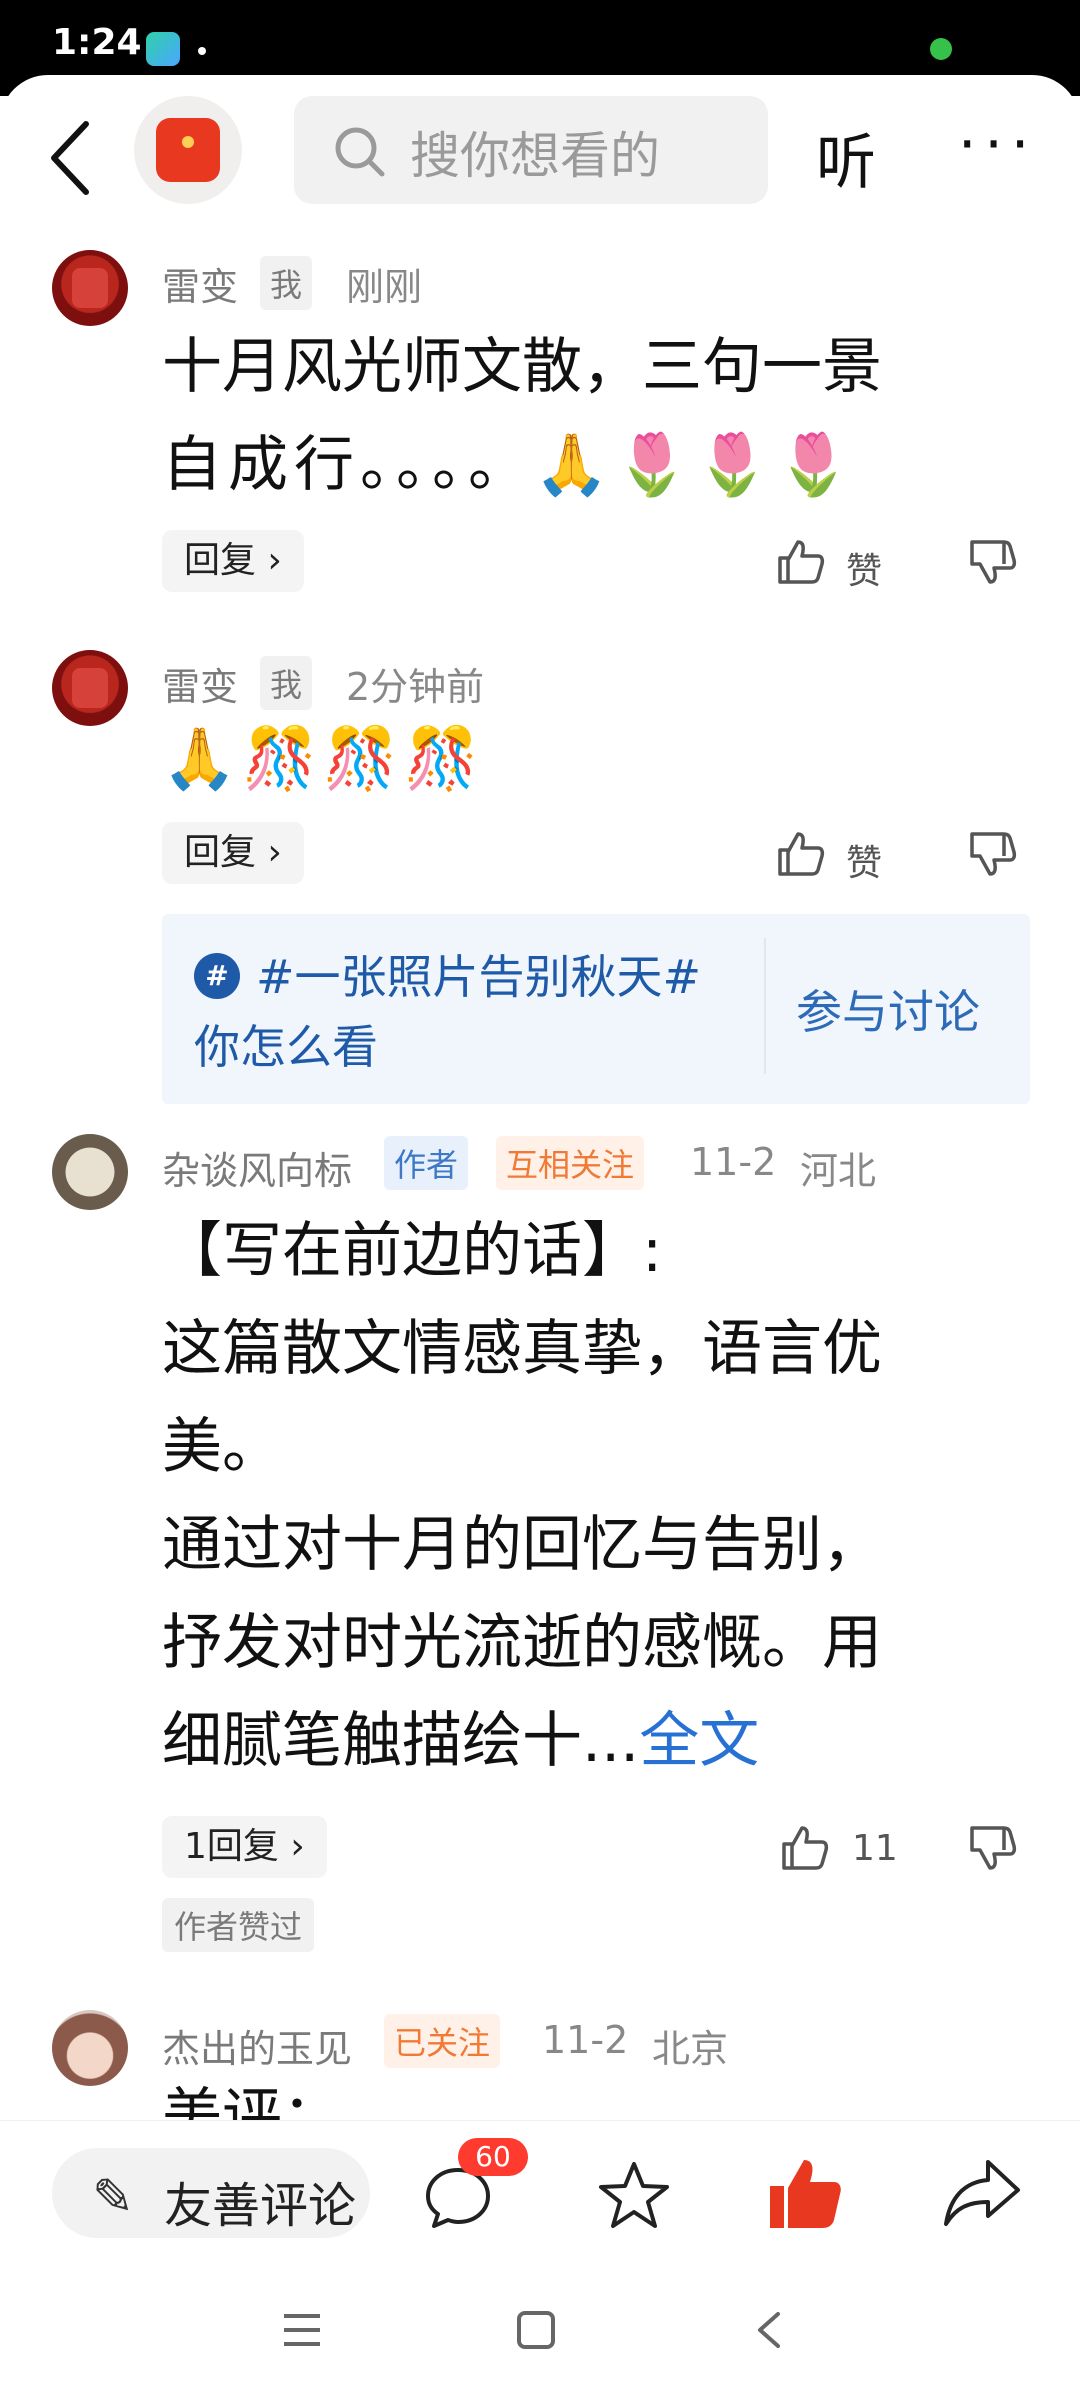 The width and height of the screenshot is (1080, 2400). What do you see at coordinates (522, 1643) in the screenshot?
I see `comment-text-line: 抒发对时光流逝的感慨。用` at bounding box center [522, 1643].